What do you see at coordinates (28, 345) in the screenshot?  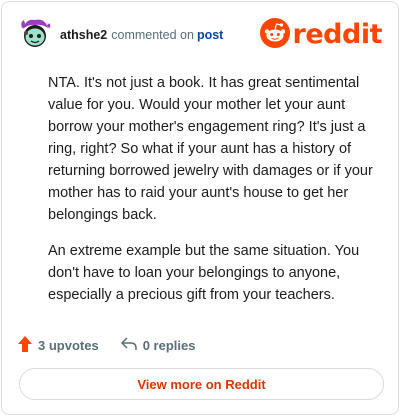 I see `upvote-arrow-icon` at bounding box center [28, 345].